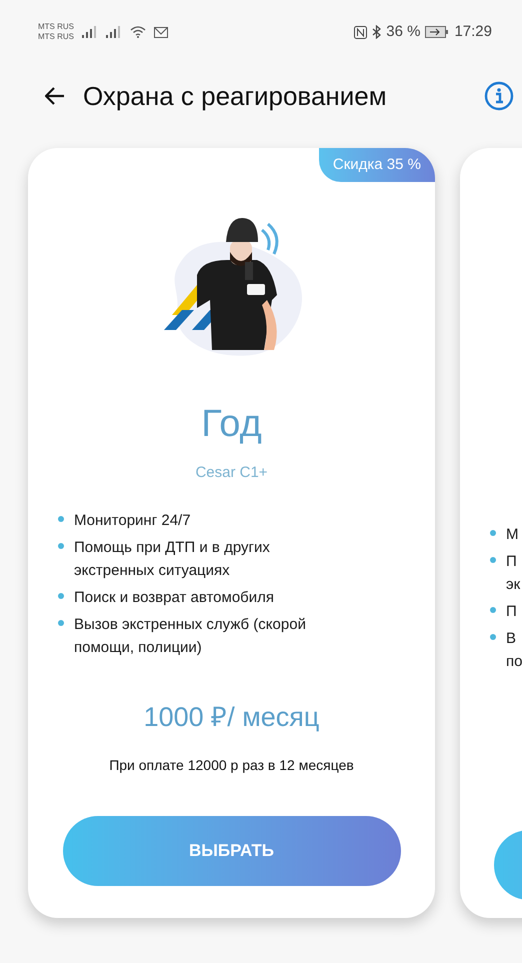 The image size is (522, 963). What do you see at coordinates (473, 32) in the screenshot?
I see `clock-time: 17:29` at bounding box center [473, 32].